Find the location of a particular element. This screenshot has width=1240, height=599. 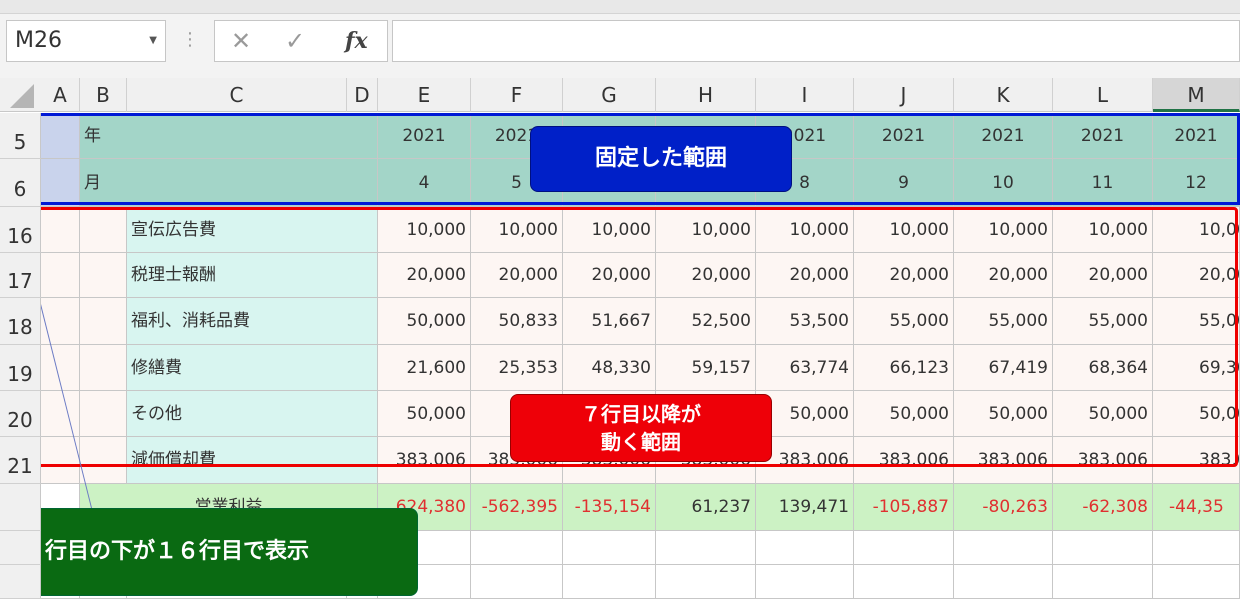

profit-value-l: -62,308 is located at coordinates (1103, 507).